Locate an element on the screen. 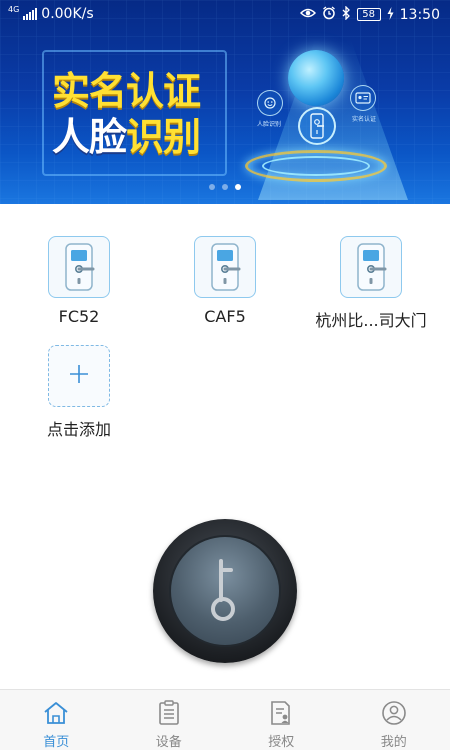 Image resolution: width=450 pixels, height=750 pixels. nav-profile: 我的 is located at coordinates (394, 720).